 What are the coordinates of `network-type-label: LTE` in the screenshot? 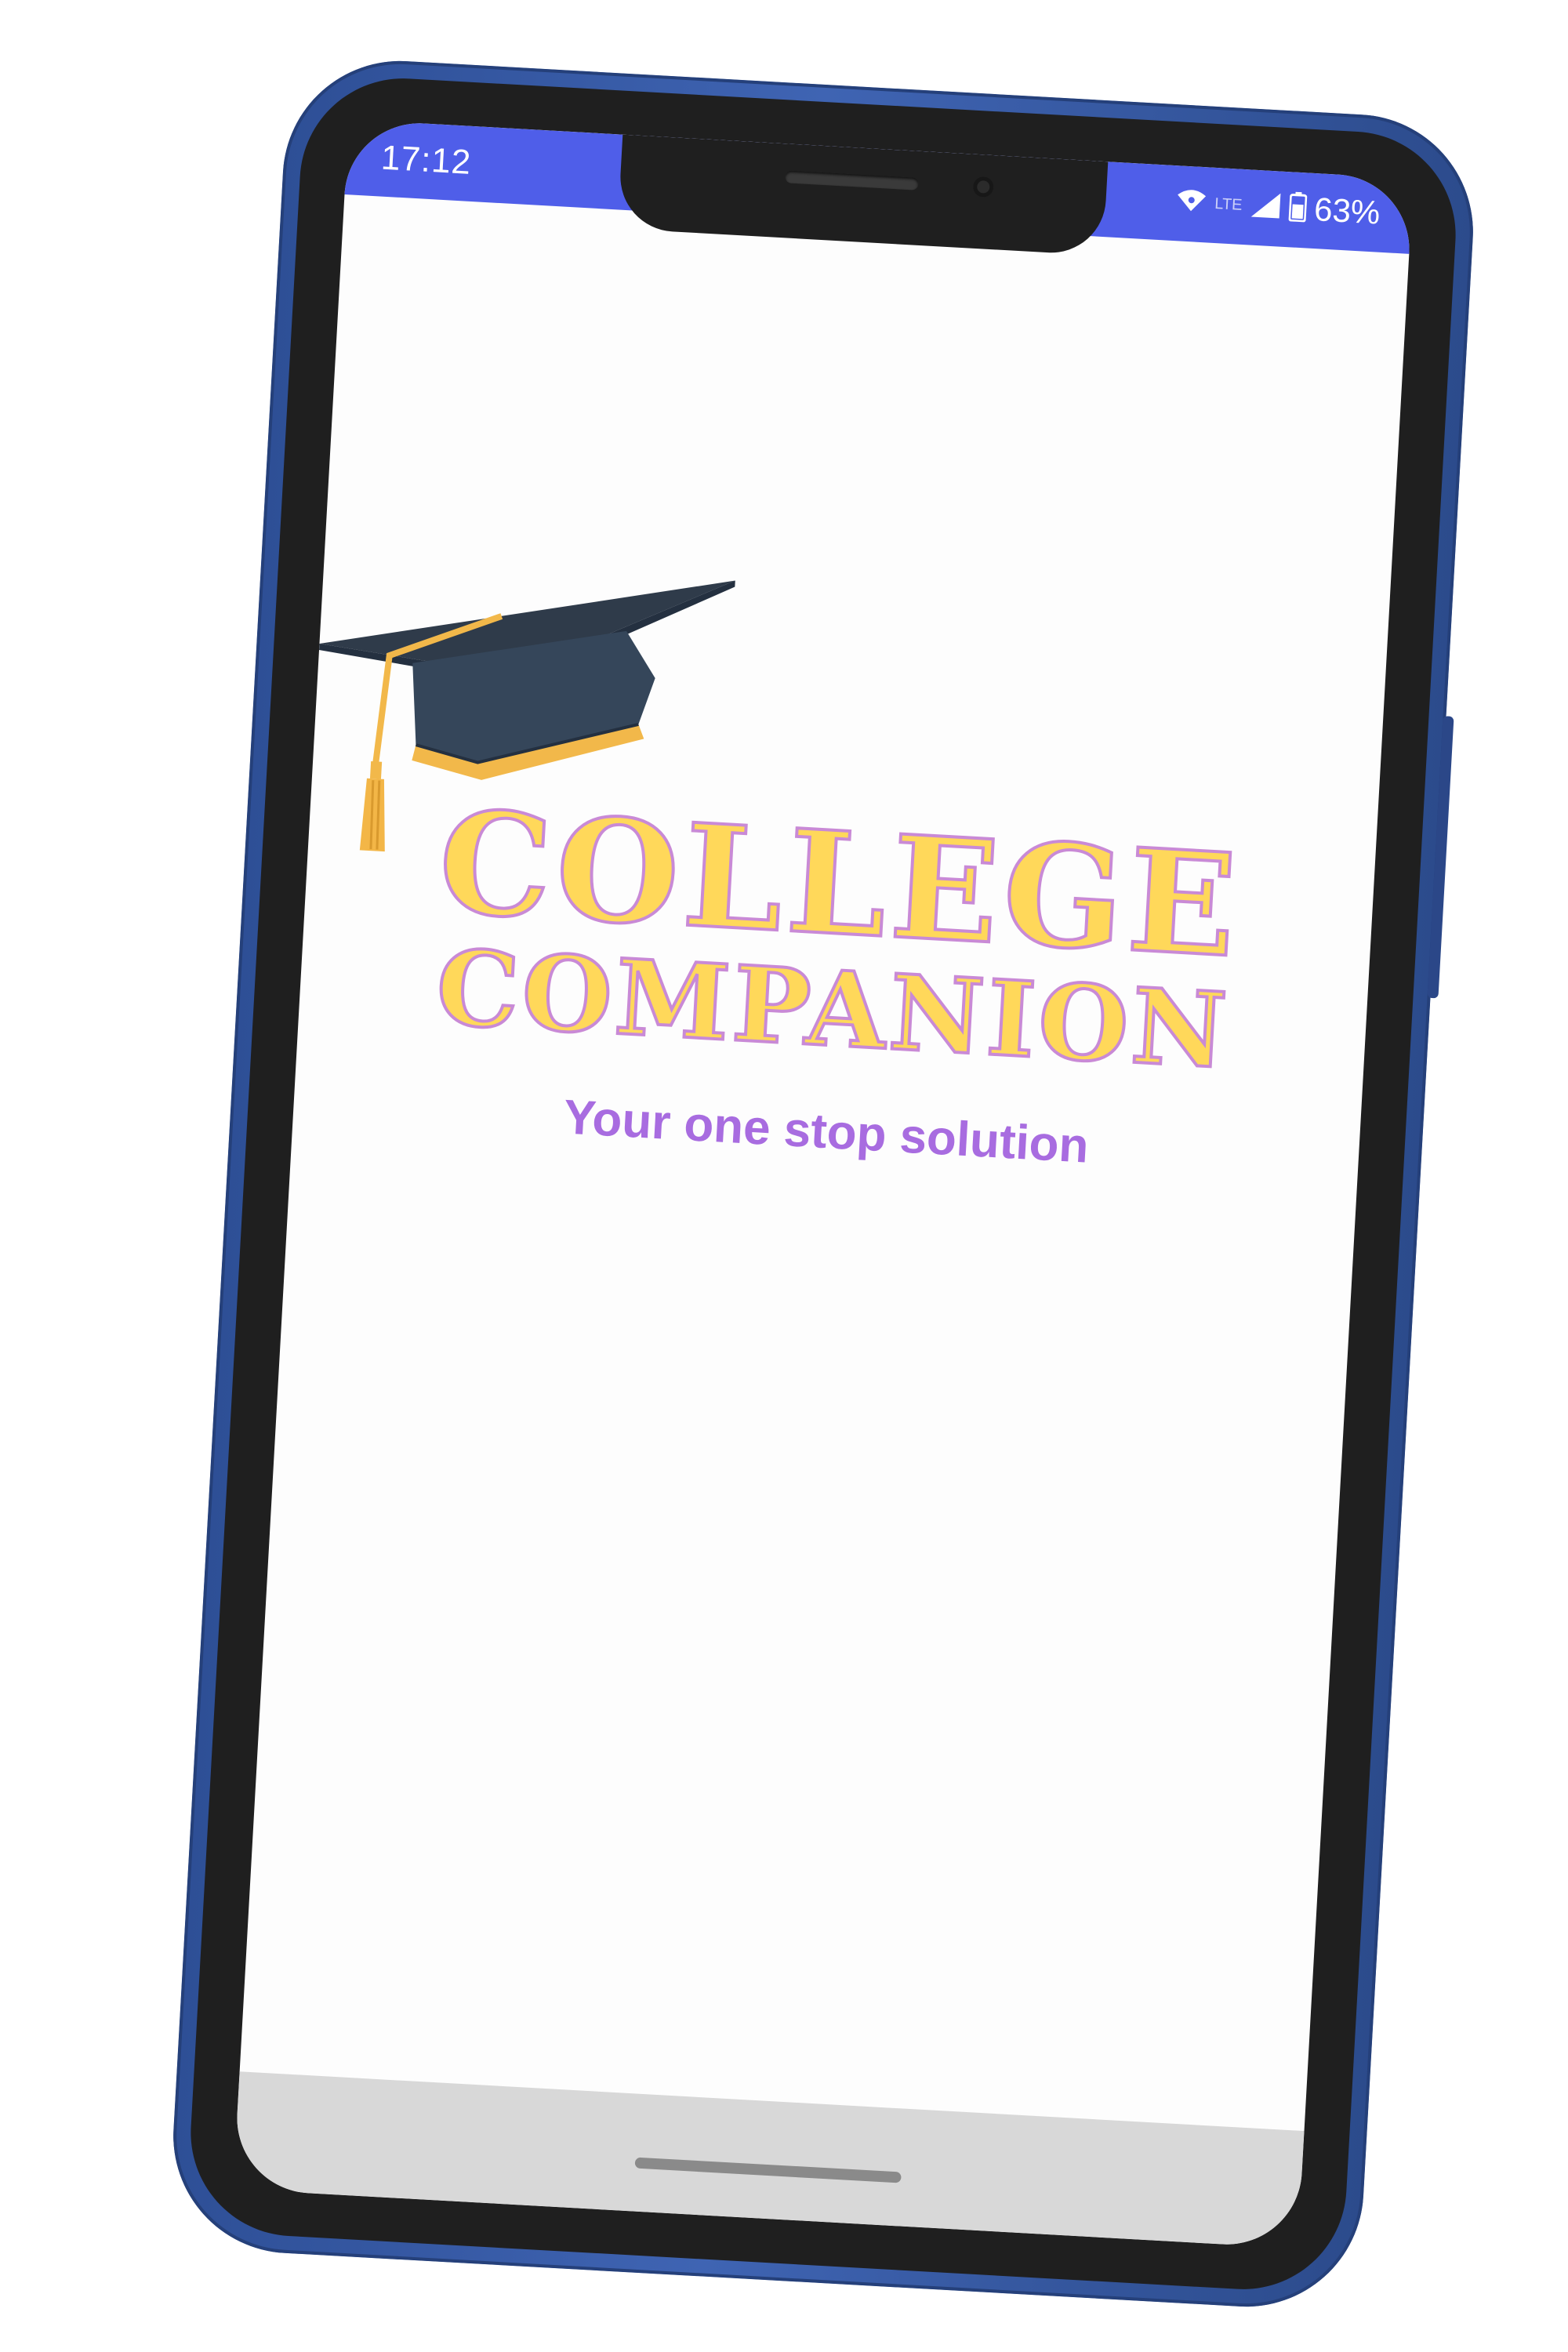 It's located at (1228, 204).